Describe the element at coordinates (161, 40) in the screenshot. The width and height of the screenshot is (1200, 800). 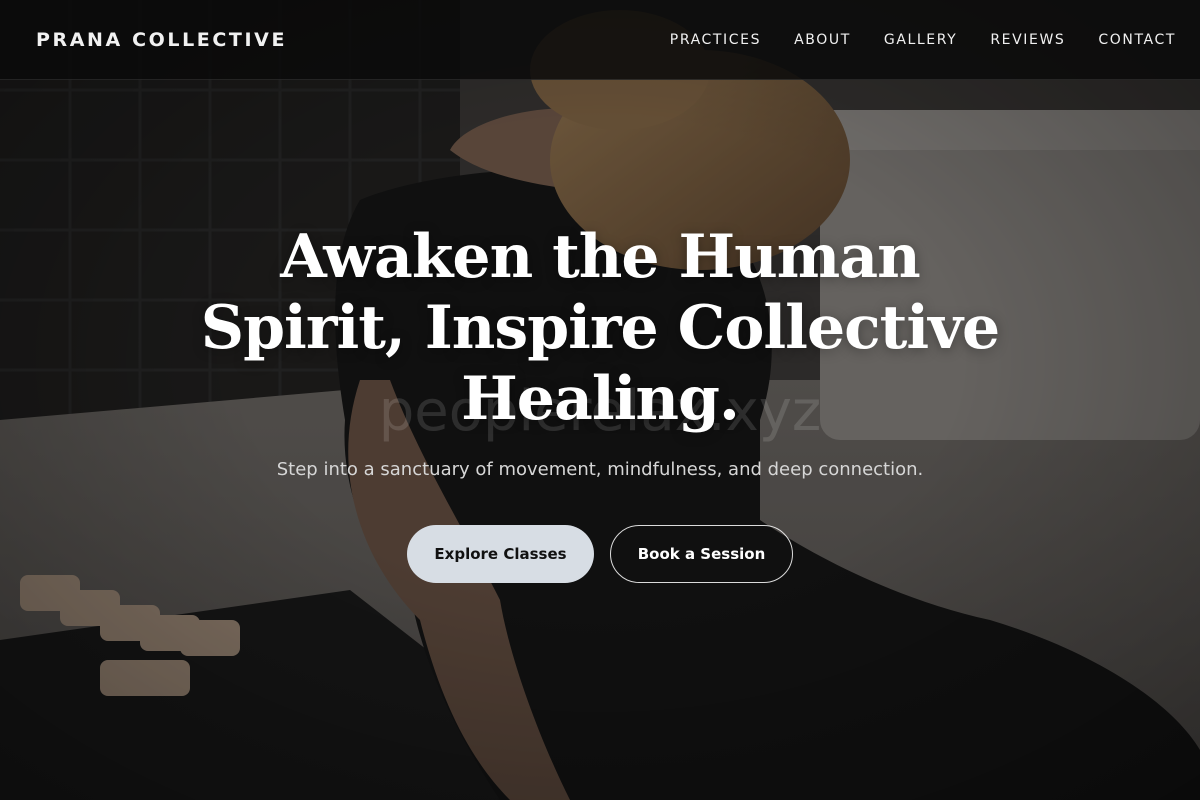
I see `brand-logo: PRANA COLLECTIVE` at that location.